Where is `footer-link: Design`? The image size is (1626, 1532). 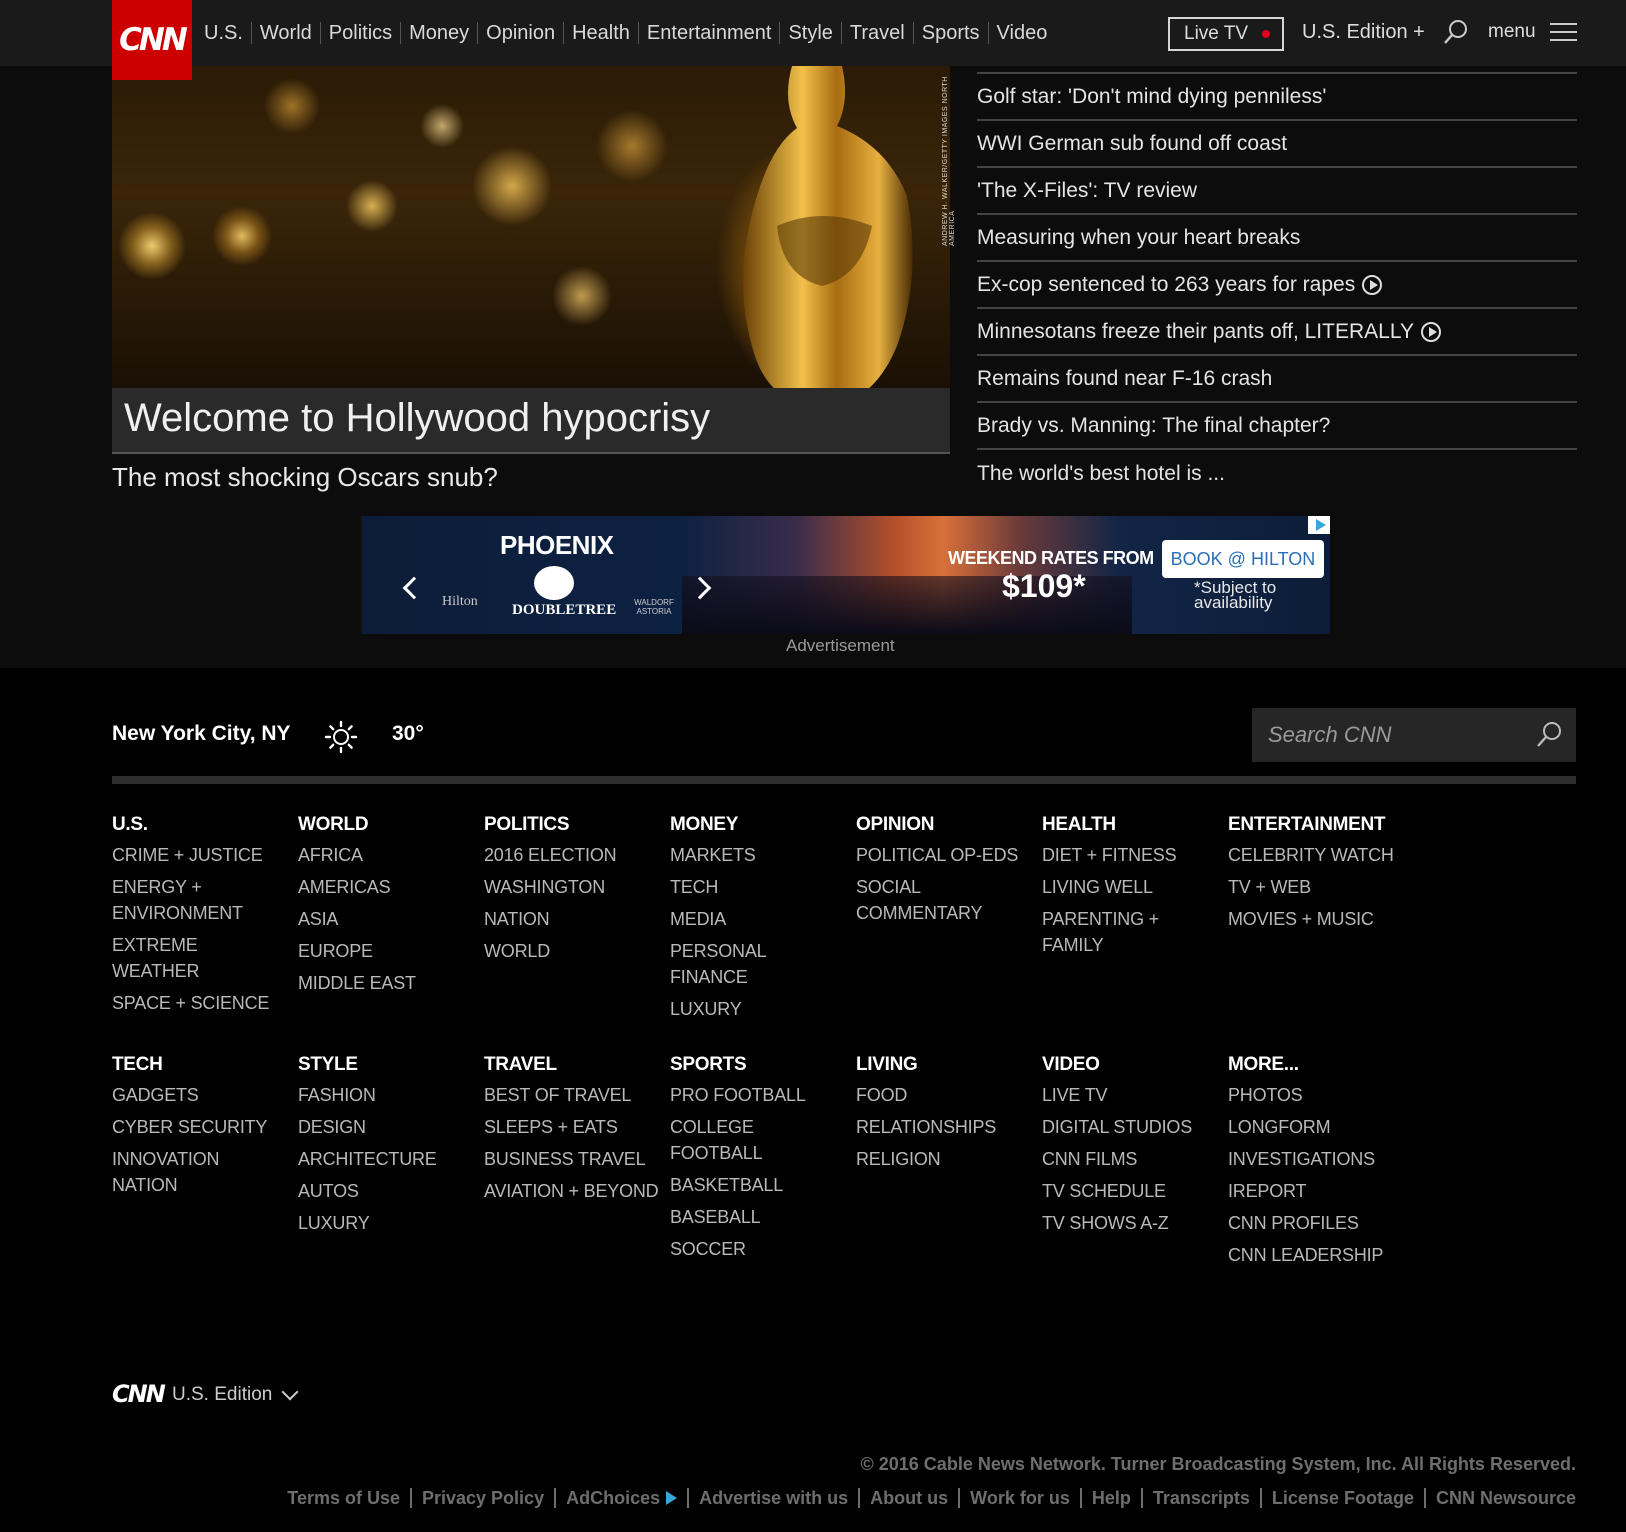 footer-link: Design is located at coordinates (391, 1127).